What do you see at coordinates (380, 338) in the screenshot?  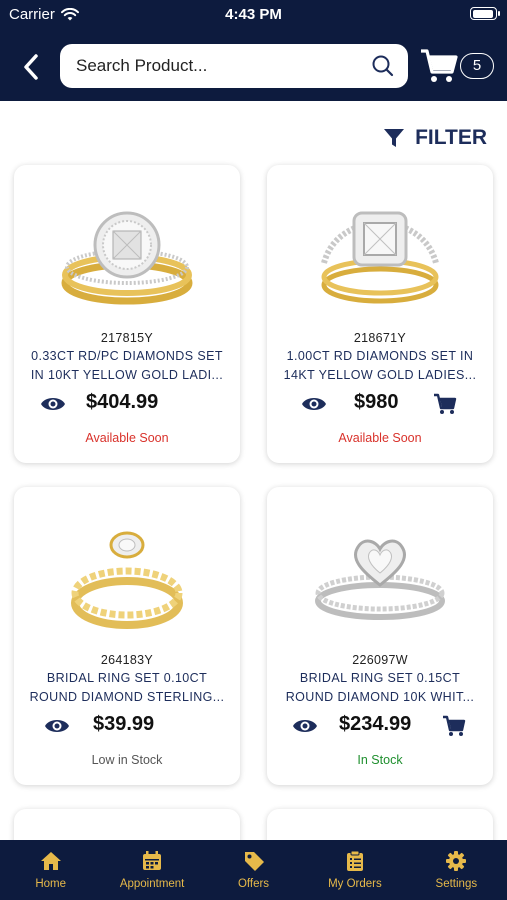 I see `product-sku: 218671Y` at bounding box center [380, 338].